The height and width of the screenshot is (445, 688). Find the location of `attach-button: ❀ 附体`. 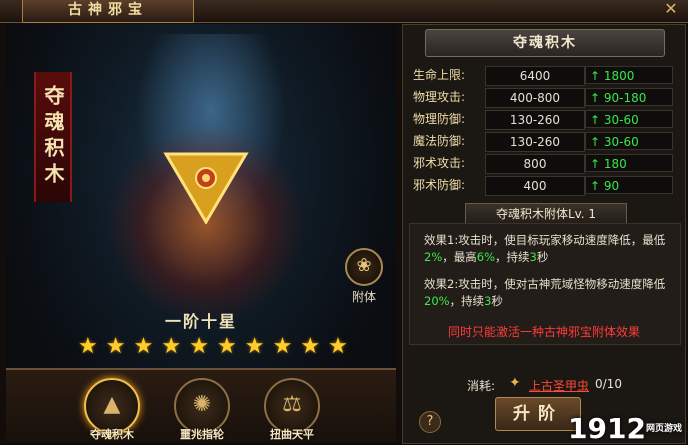

attach-button: ❀ 附体 is located at coordinates (364, 278).